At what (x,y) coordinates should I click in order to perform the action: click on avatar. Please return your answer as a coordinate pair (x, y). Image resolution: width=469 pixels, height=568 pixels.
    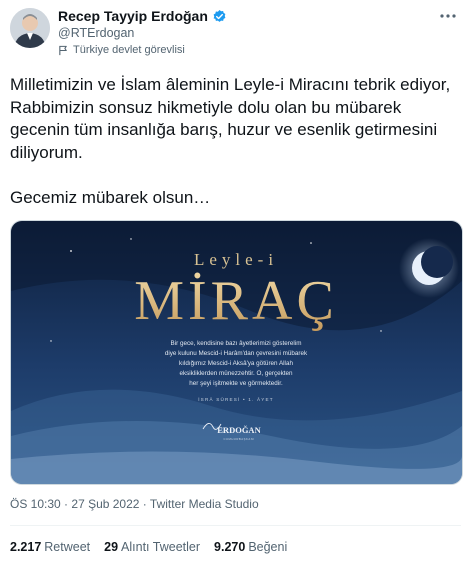
    Looking at the image, I should click on (30, 28).